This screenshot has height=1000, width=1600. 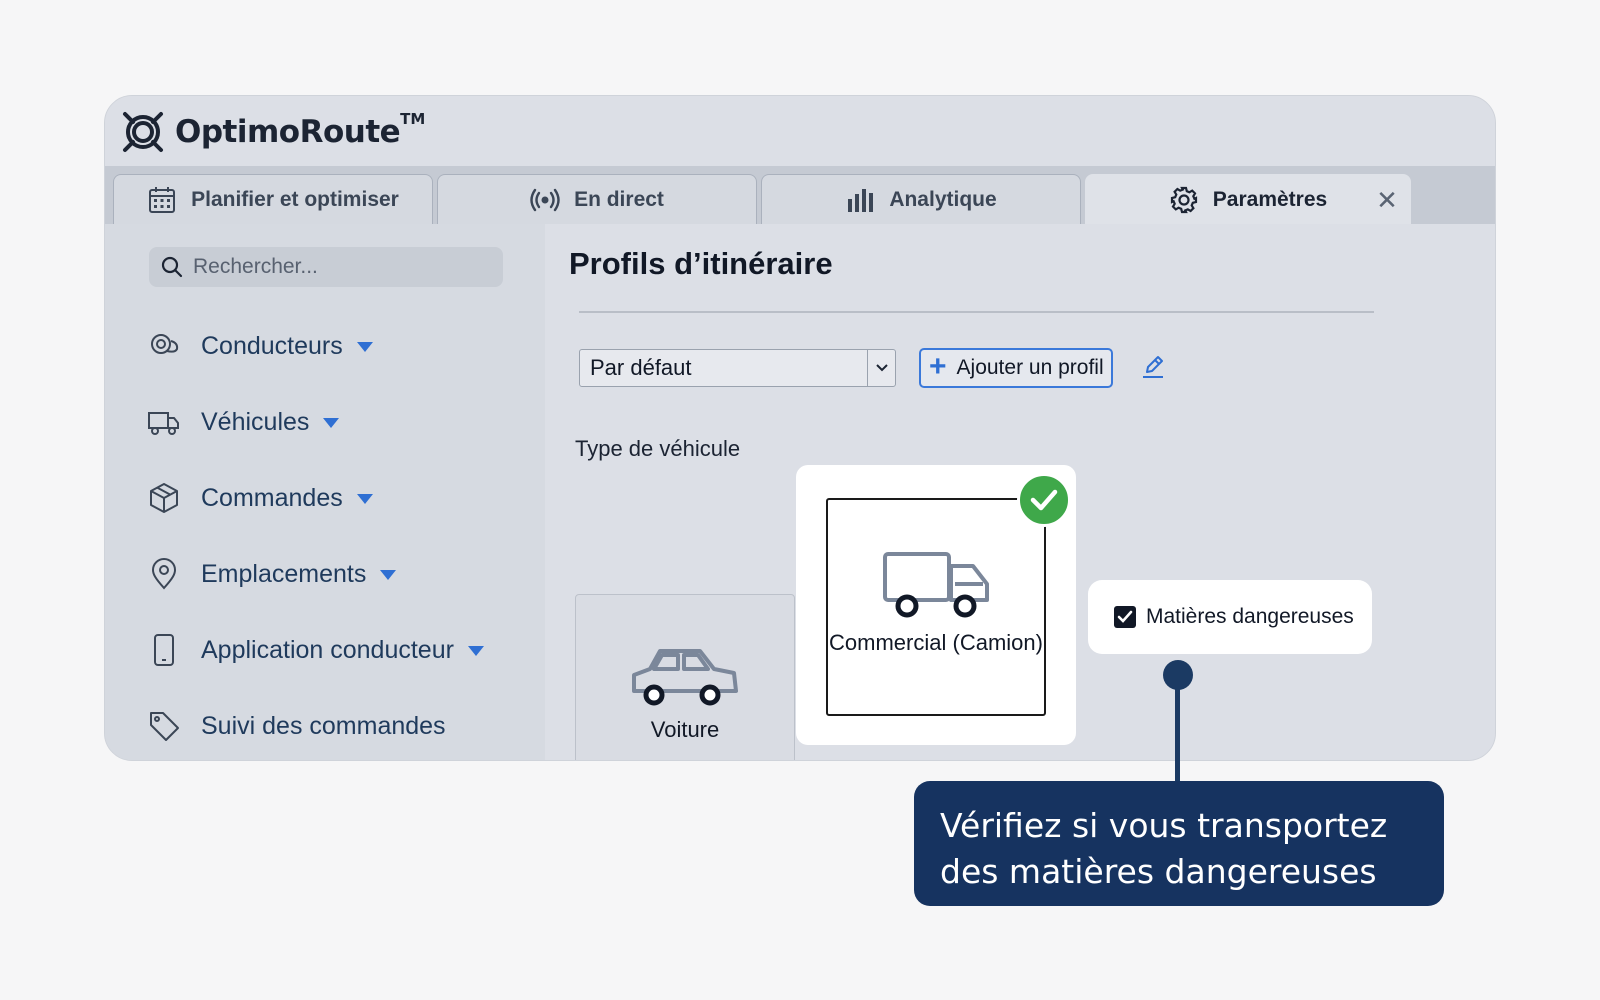 I want to click on page-title: Profils d’itinéraire, so click(x=701, y=263).